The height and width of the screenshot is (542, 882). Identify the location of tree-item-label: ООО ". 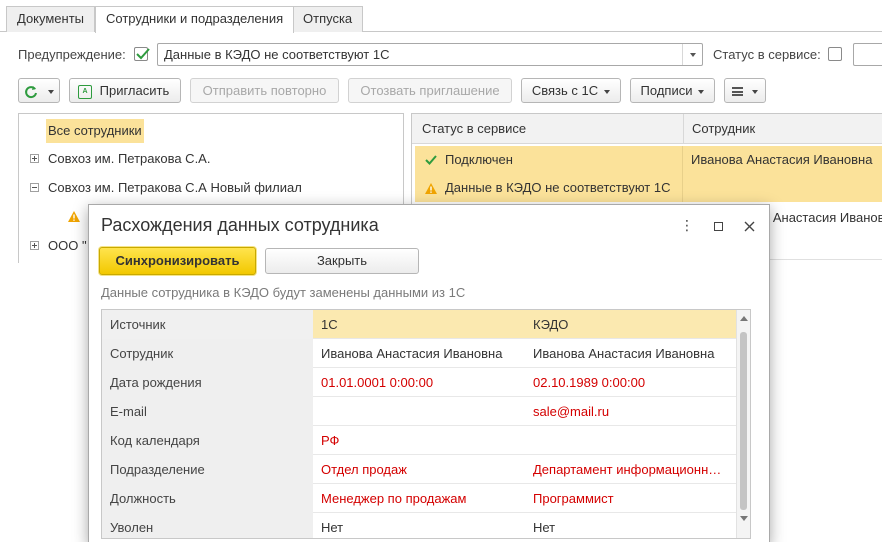
(67, 245).